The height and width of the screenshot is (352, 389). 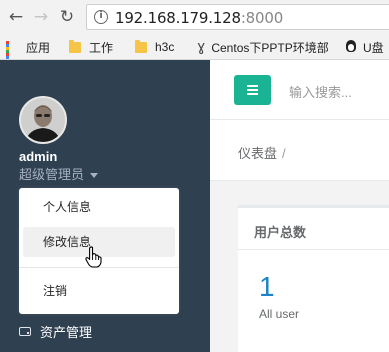 What do you see at coordinates (101, 17) in the screenshot?
I see `info-icon: i` at bounding box center [101, 17].